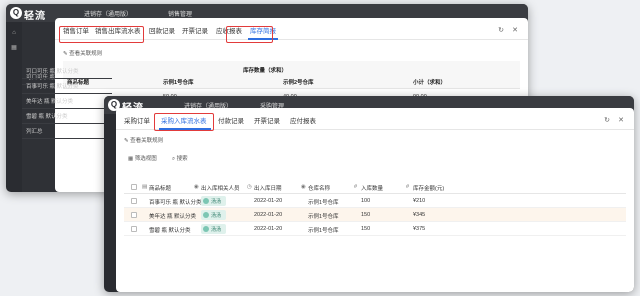 Image resolution: width=640 pixels, height=296 pixels. I want to click on search-label: 搜索, so click(182, 159).